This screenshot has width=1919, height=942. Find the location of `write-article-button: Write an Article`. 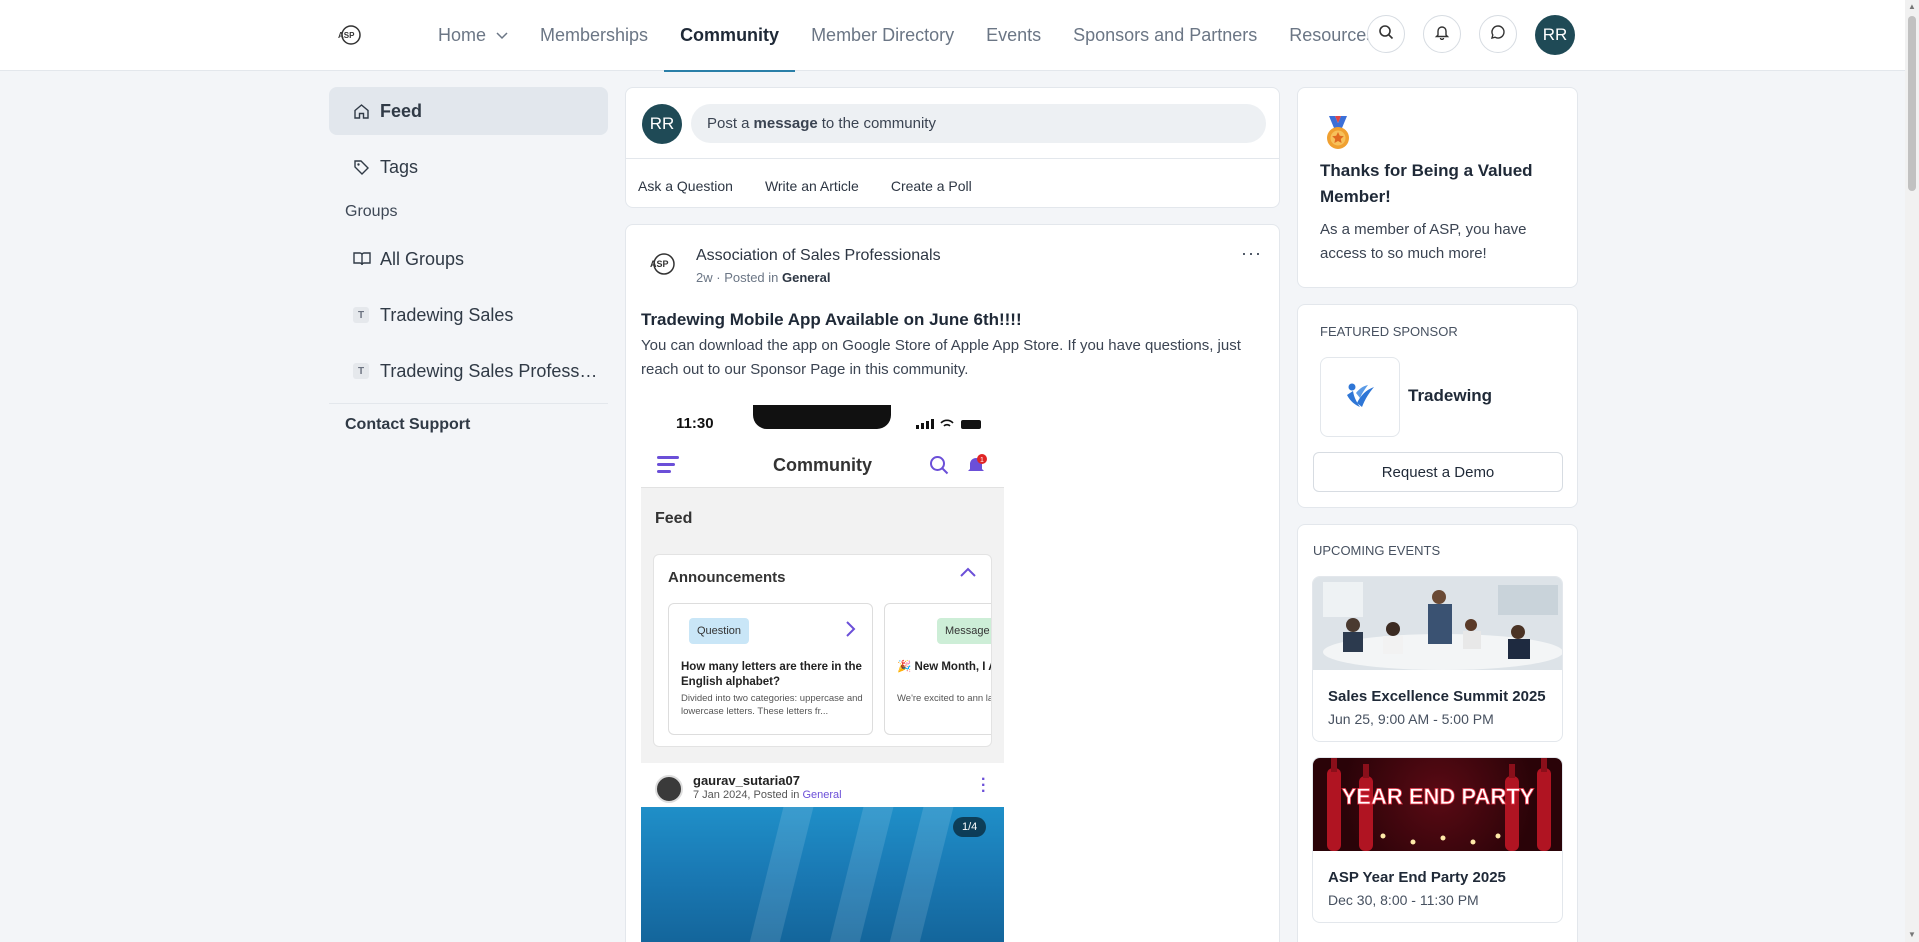

write-article-button: Write an Article is located at coordinates (822, 186).